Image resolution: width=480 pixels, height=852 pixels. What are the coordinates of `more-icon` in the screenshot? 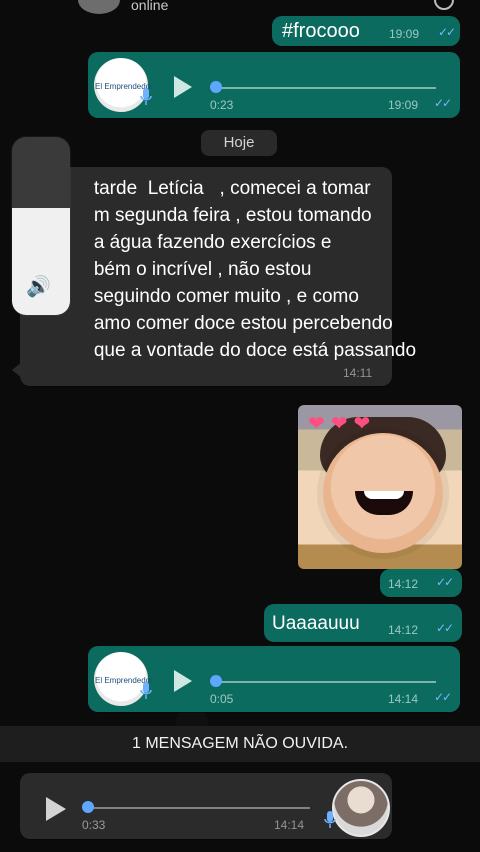 It's located at (444, 5).